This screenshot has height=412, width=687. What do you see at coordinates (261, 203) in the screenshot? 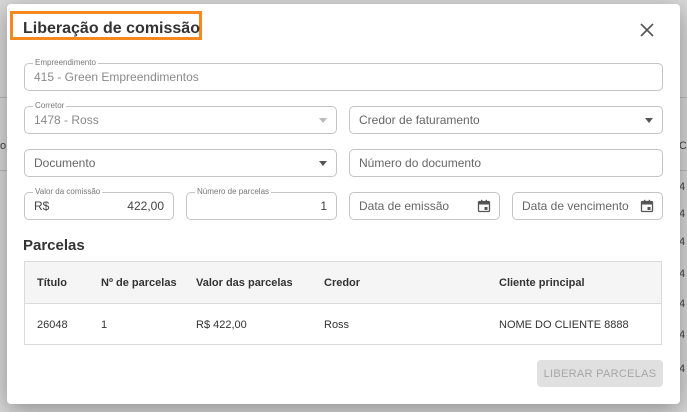
I see `numero-parcelas-input: Número de parcelas 1` at bounding box center [261, 203].